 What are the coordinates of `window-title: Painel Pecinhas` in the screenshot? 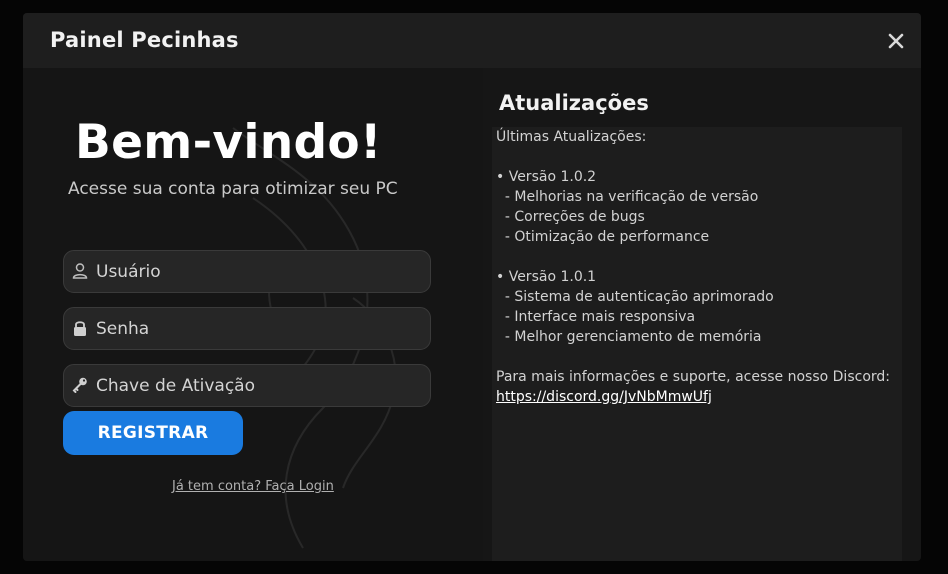 It's located at (144, 40).